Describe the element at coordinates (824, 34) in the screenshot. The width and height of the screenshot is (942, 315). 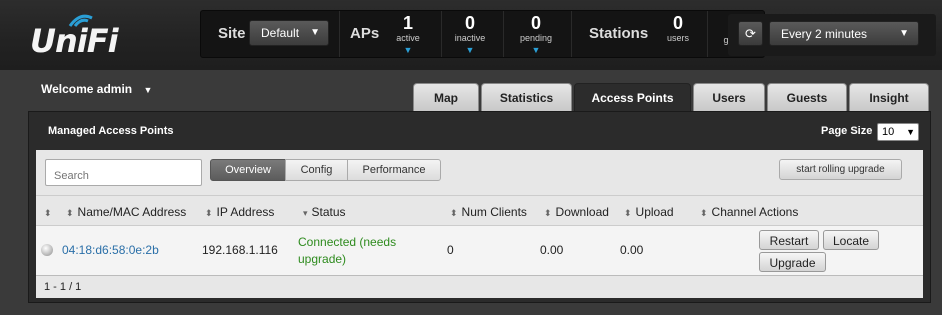
I see `refresh-interval-value: Every 2 minutes` at that location.